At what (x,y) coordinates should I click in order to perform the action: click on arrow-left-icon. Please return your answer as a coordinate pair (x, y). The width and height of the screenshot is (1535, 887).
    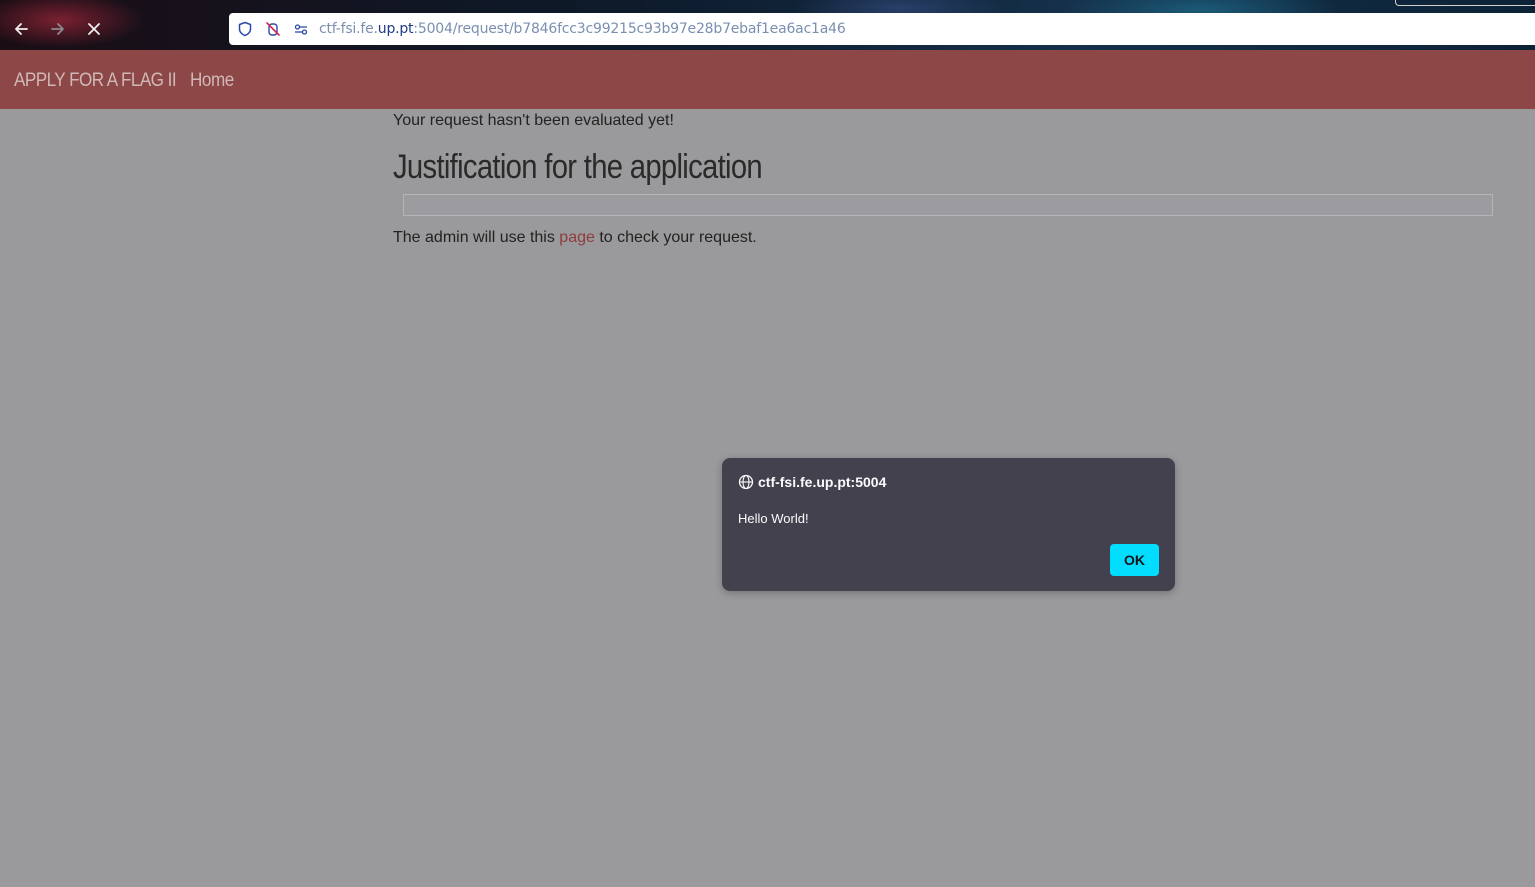
    Looking at the image, I should click on (21, 29).